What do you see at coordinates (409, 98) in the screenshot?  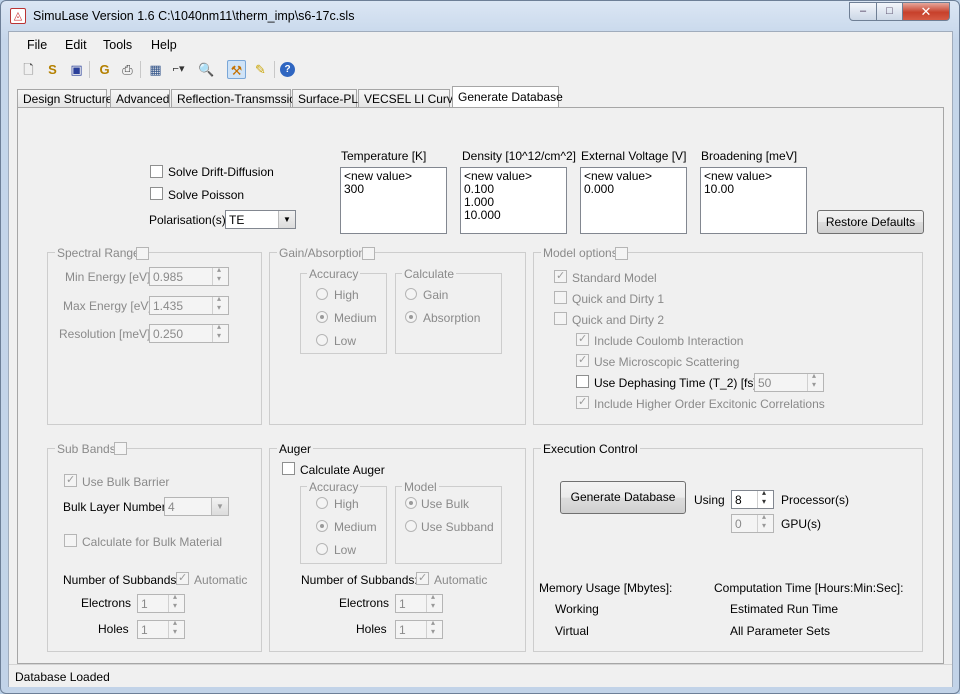 I see `tab-vecsel-li-curve: VECSEL LI Curve` at bounding box center [409, 98].